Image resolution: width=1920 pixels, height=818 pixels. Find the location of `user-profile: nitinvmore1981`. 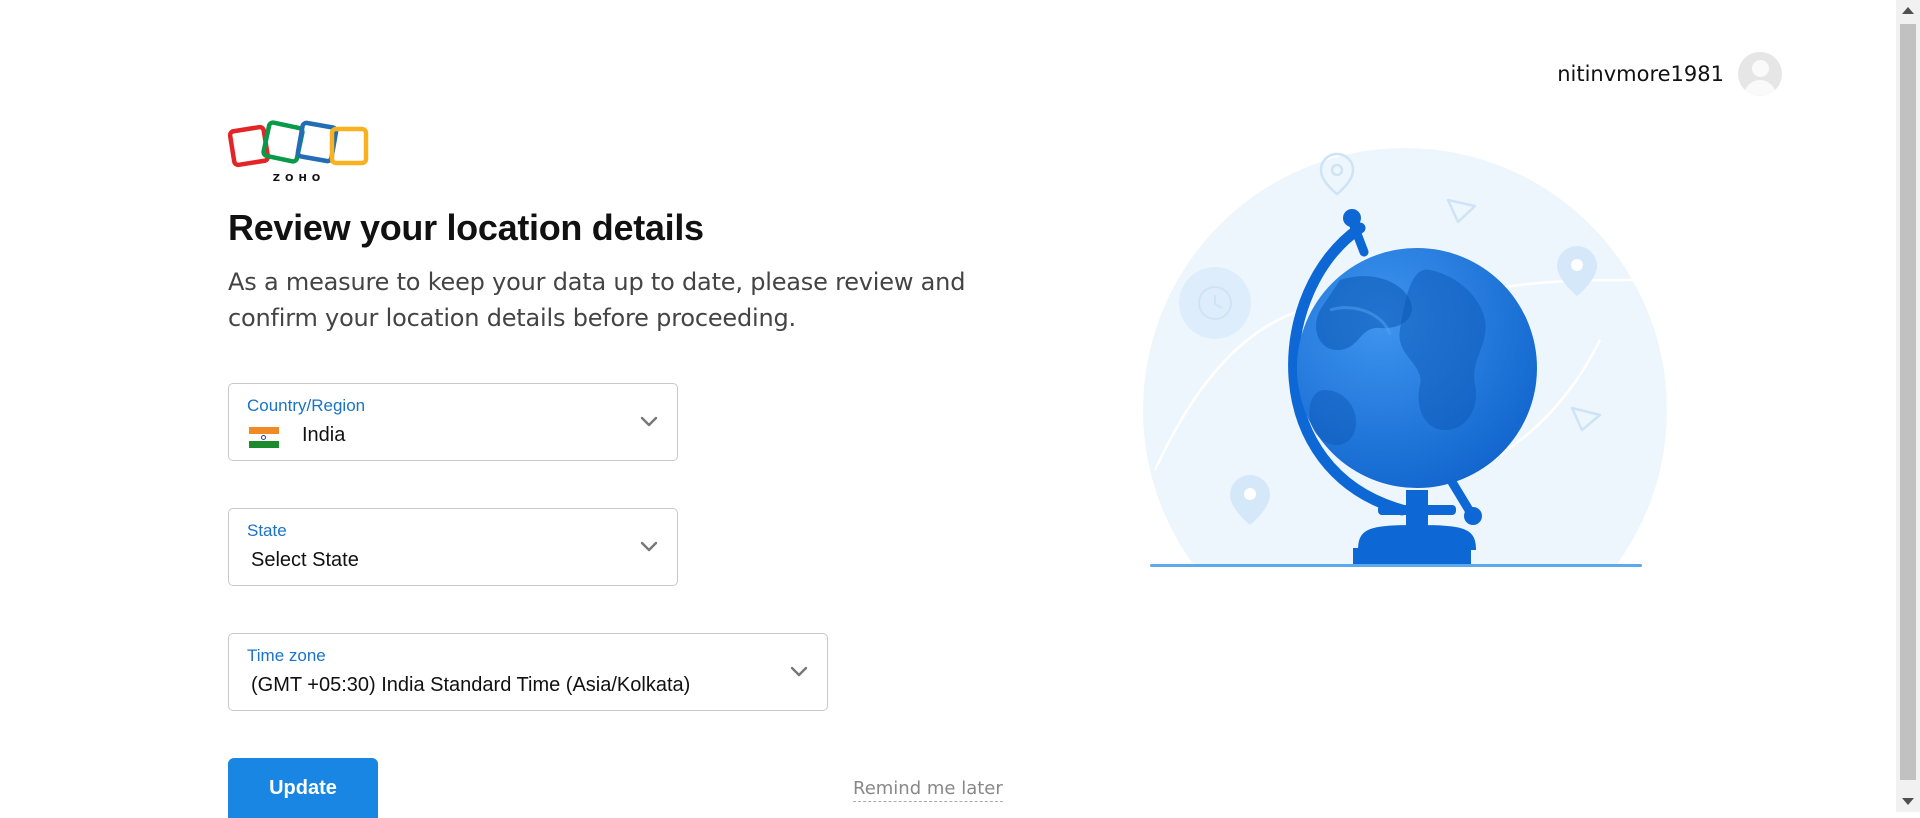

user-profile: nitinvmore1981 is located at coordinates (1669, 74).